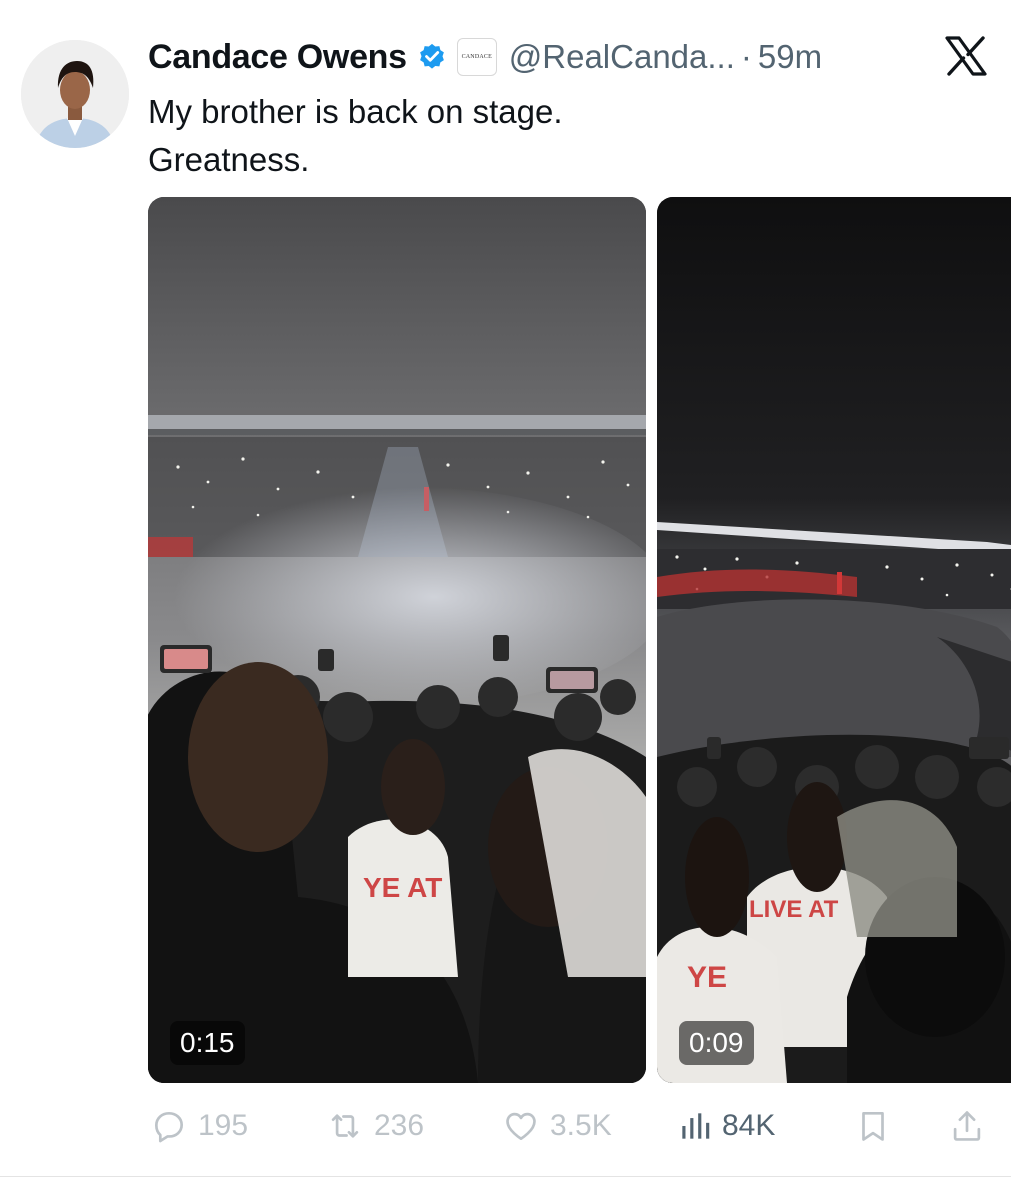  Describe the element at coordinates (794, 909) in the screenshot. I see `shirt-print-decoration: LIVE AT` at that location.